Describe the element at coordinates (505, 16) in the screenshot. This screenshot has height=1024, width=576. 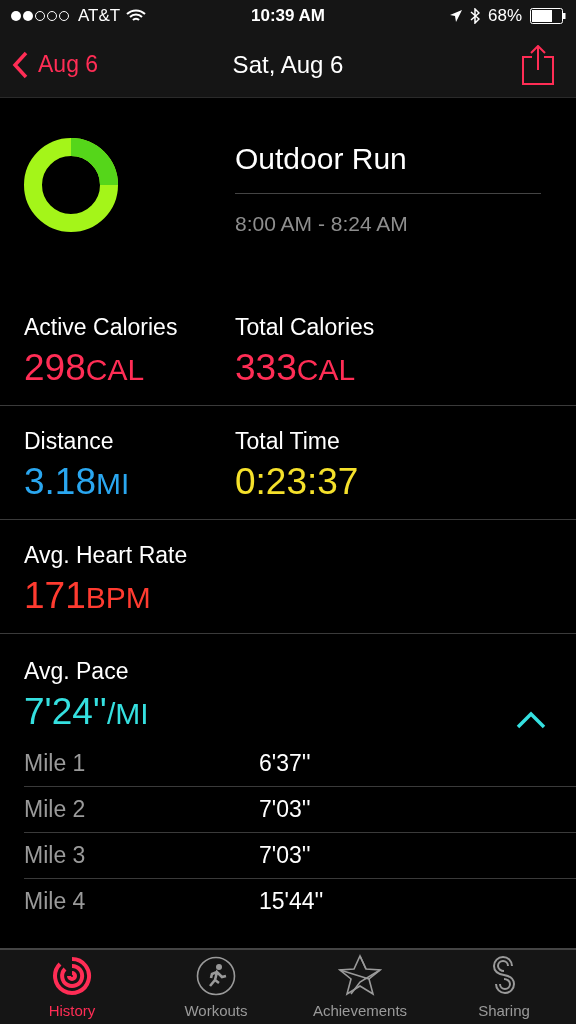
I see `battery-percent: 68%` at that location.